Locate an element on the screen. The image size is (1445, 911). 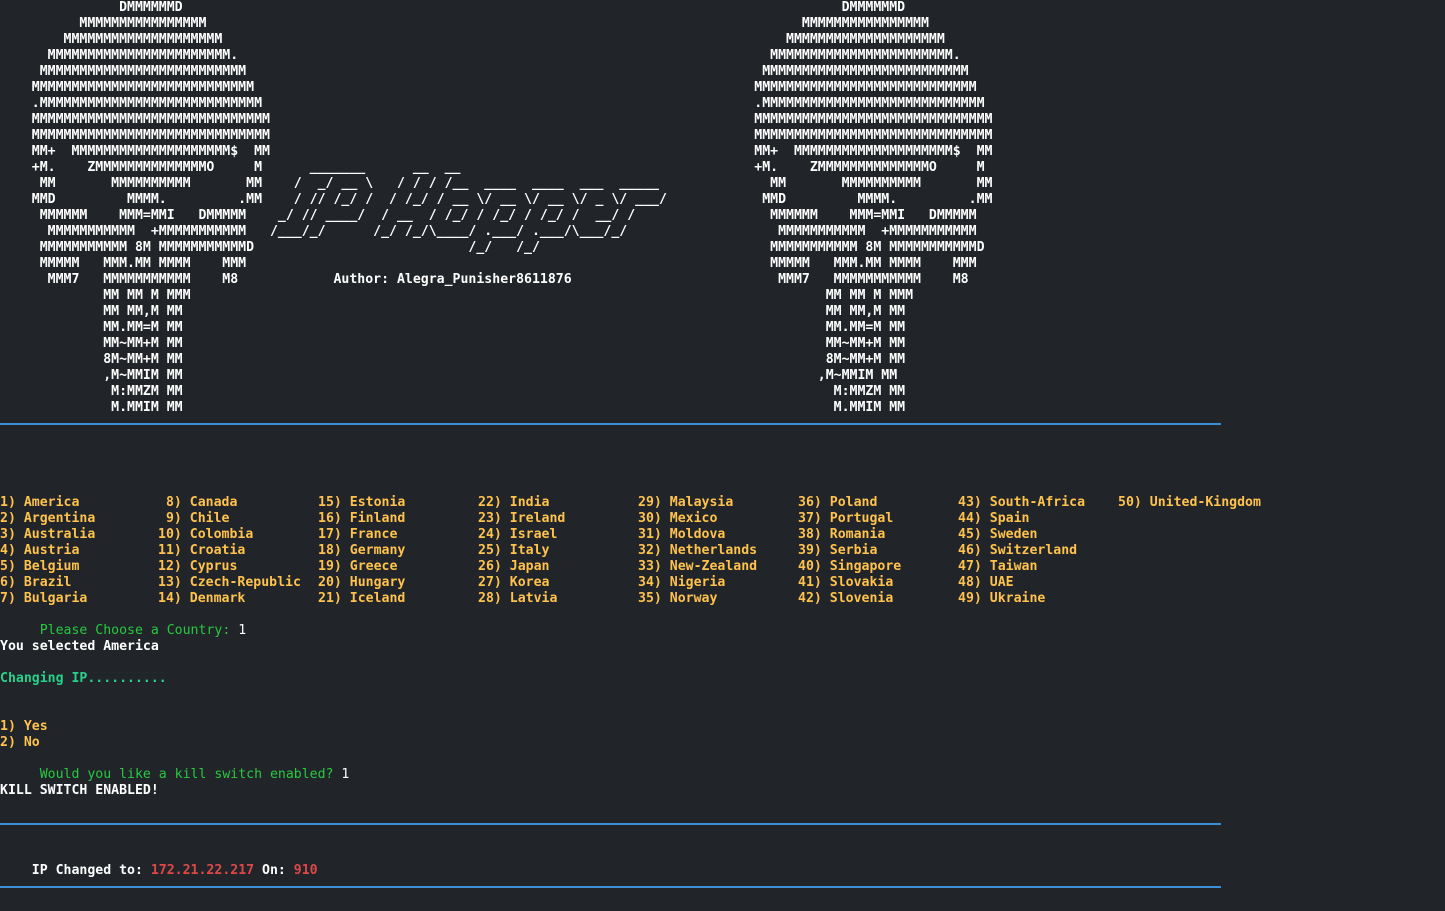
country-option: 40) Singapore is located at coordinates (850, 566).